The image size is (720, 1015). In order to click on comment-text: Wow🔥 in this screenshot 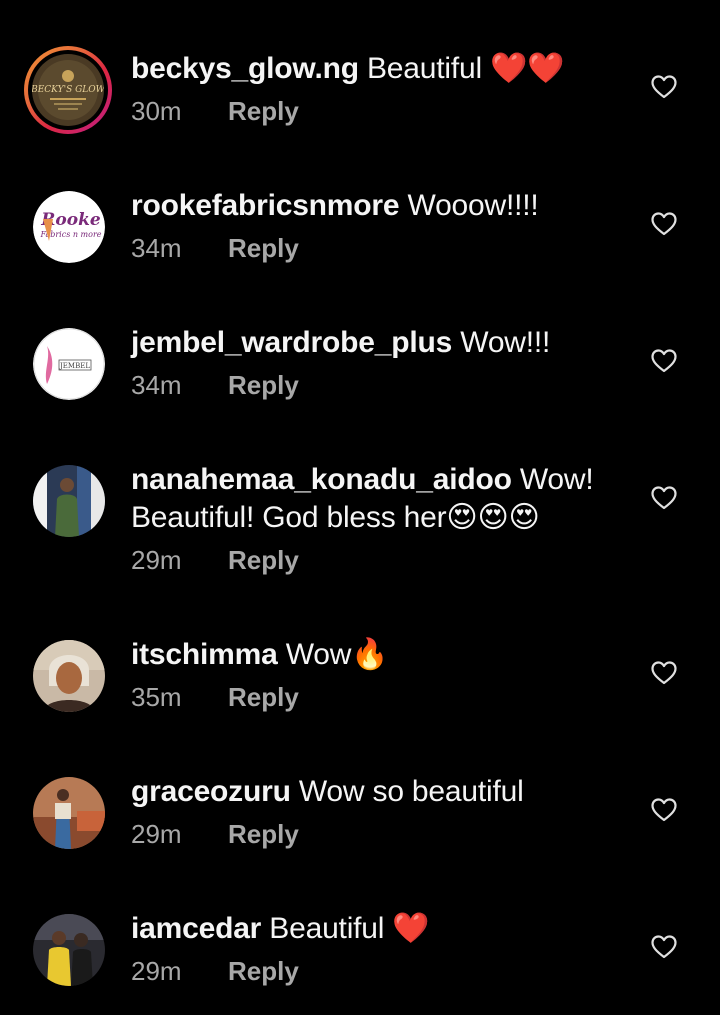, I will do `click(337, 654)`.